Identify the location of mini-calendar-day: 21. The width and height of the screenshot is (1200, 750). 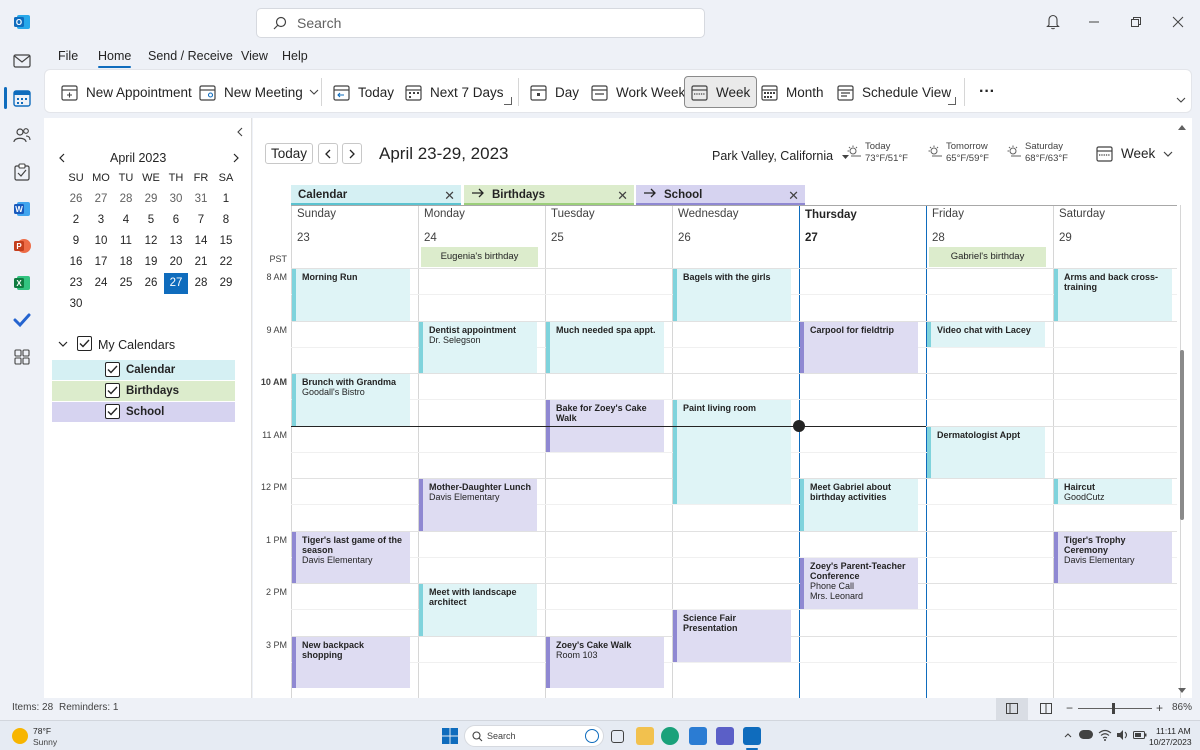
(201, 262).